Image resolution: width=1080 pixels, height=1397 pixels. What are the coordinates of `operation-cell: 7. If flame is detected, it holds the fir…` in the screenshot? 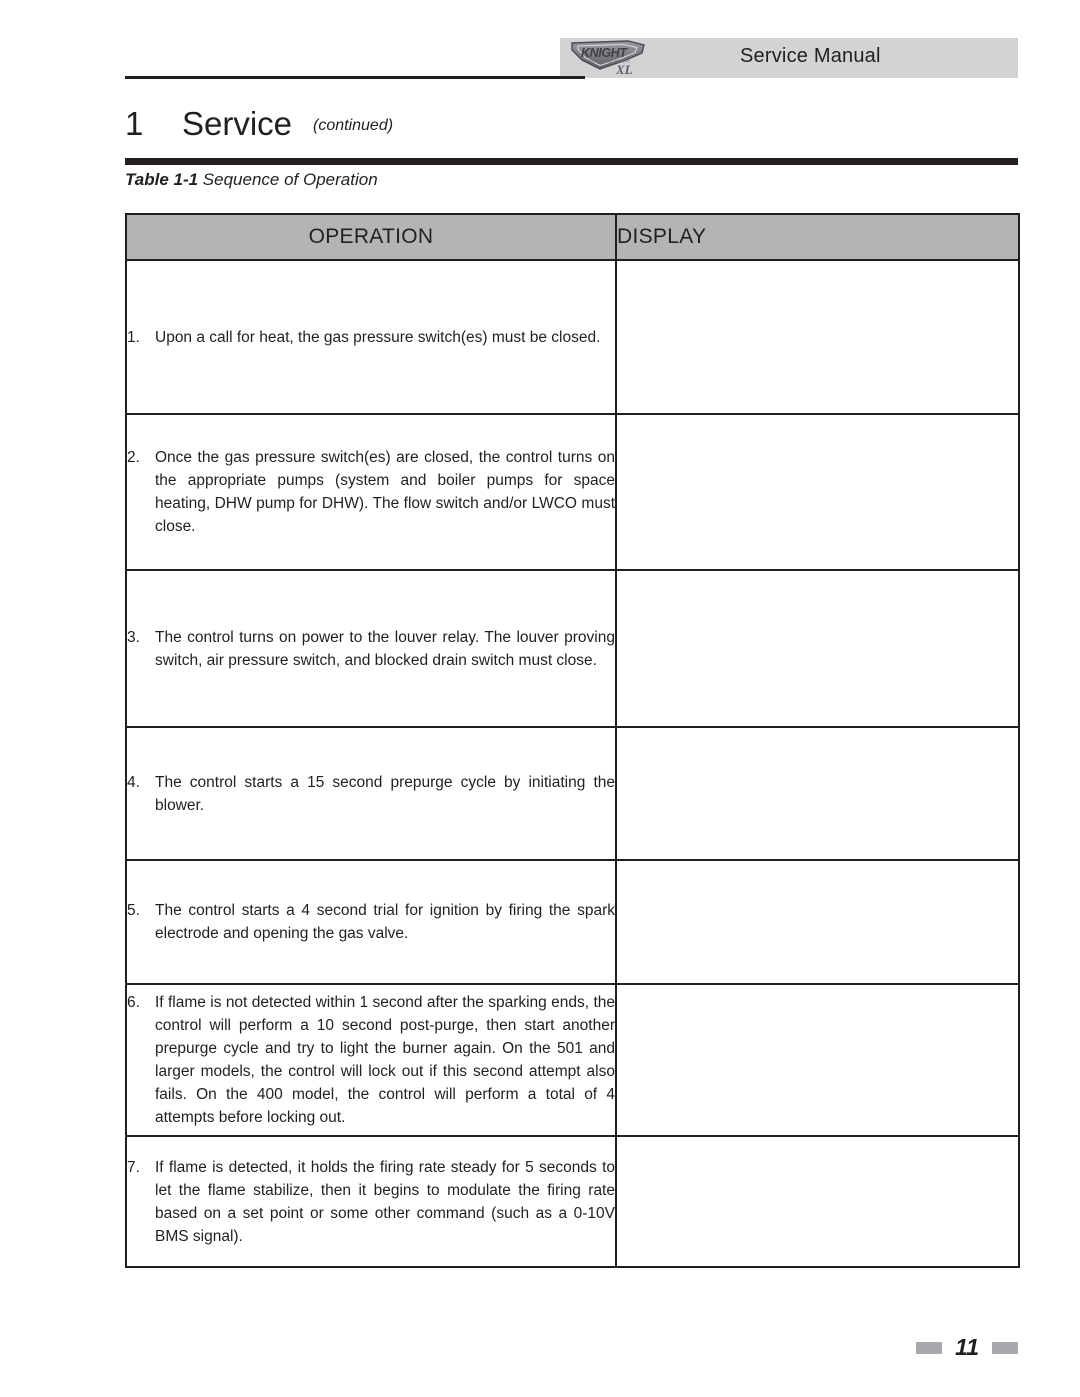 It's located at (371, 1201).